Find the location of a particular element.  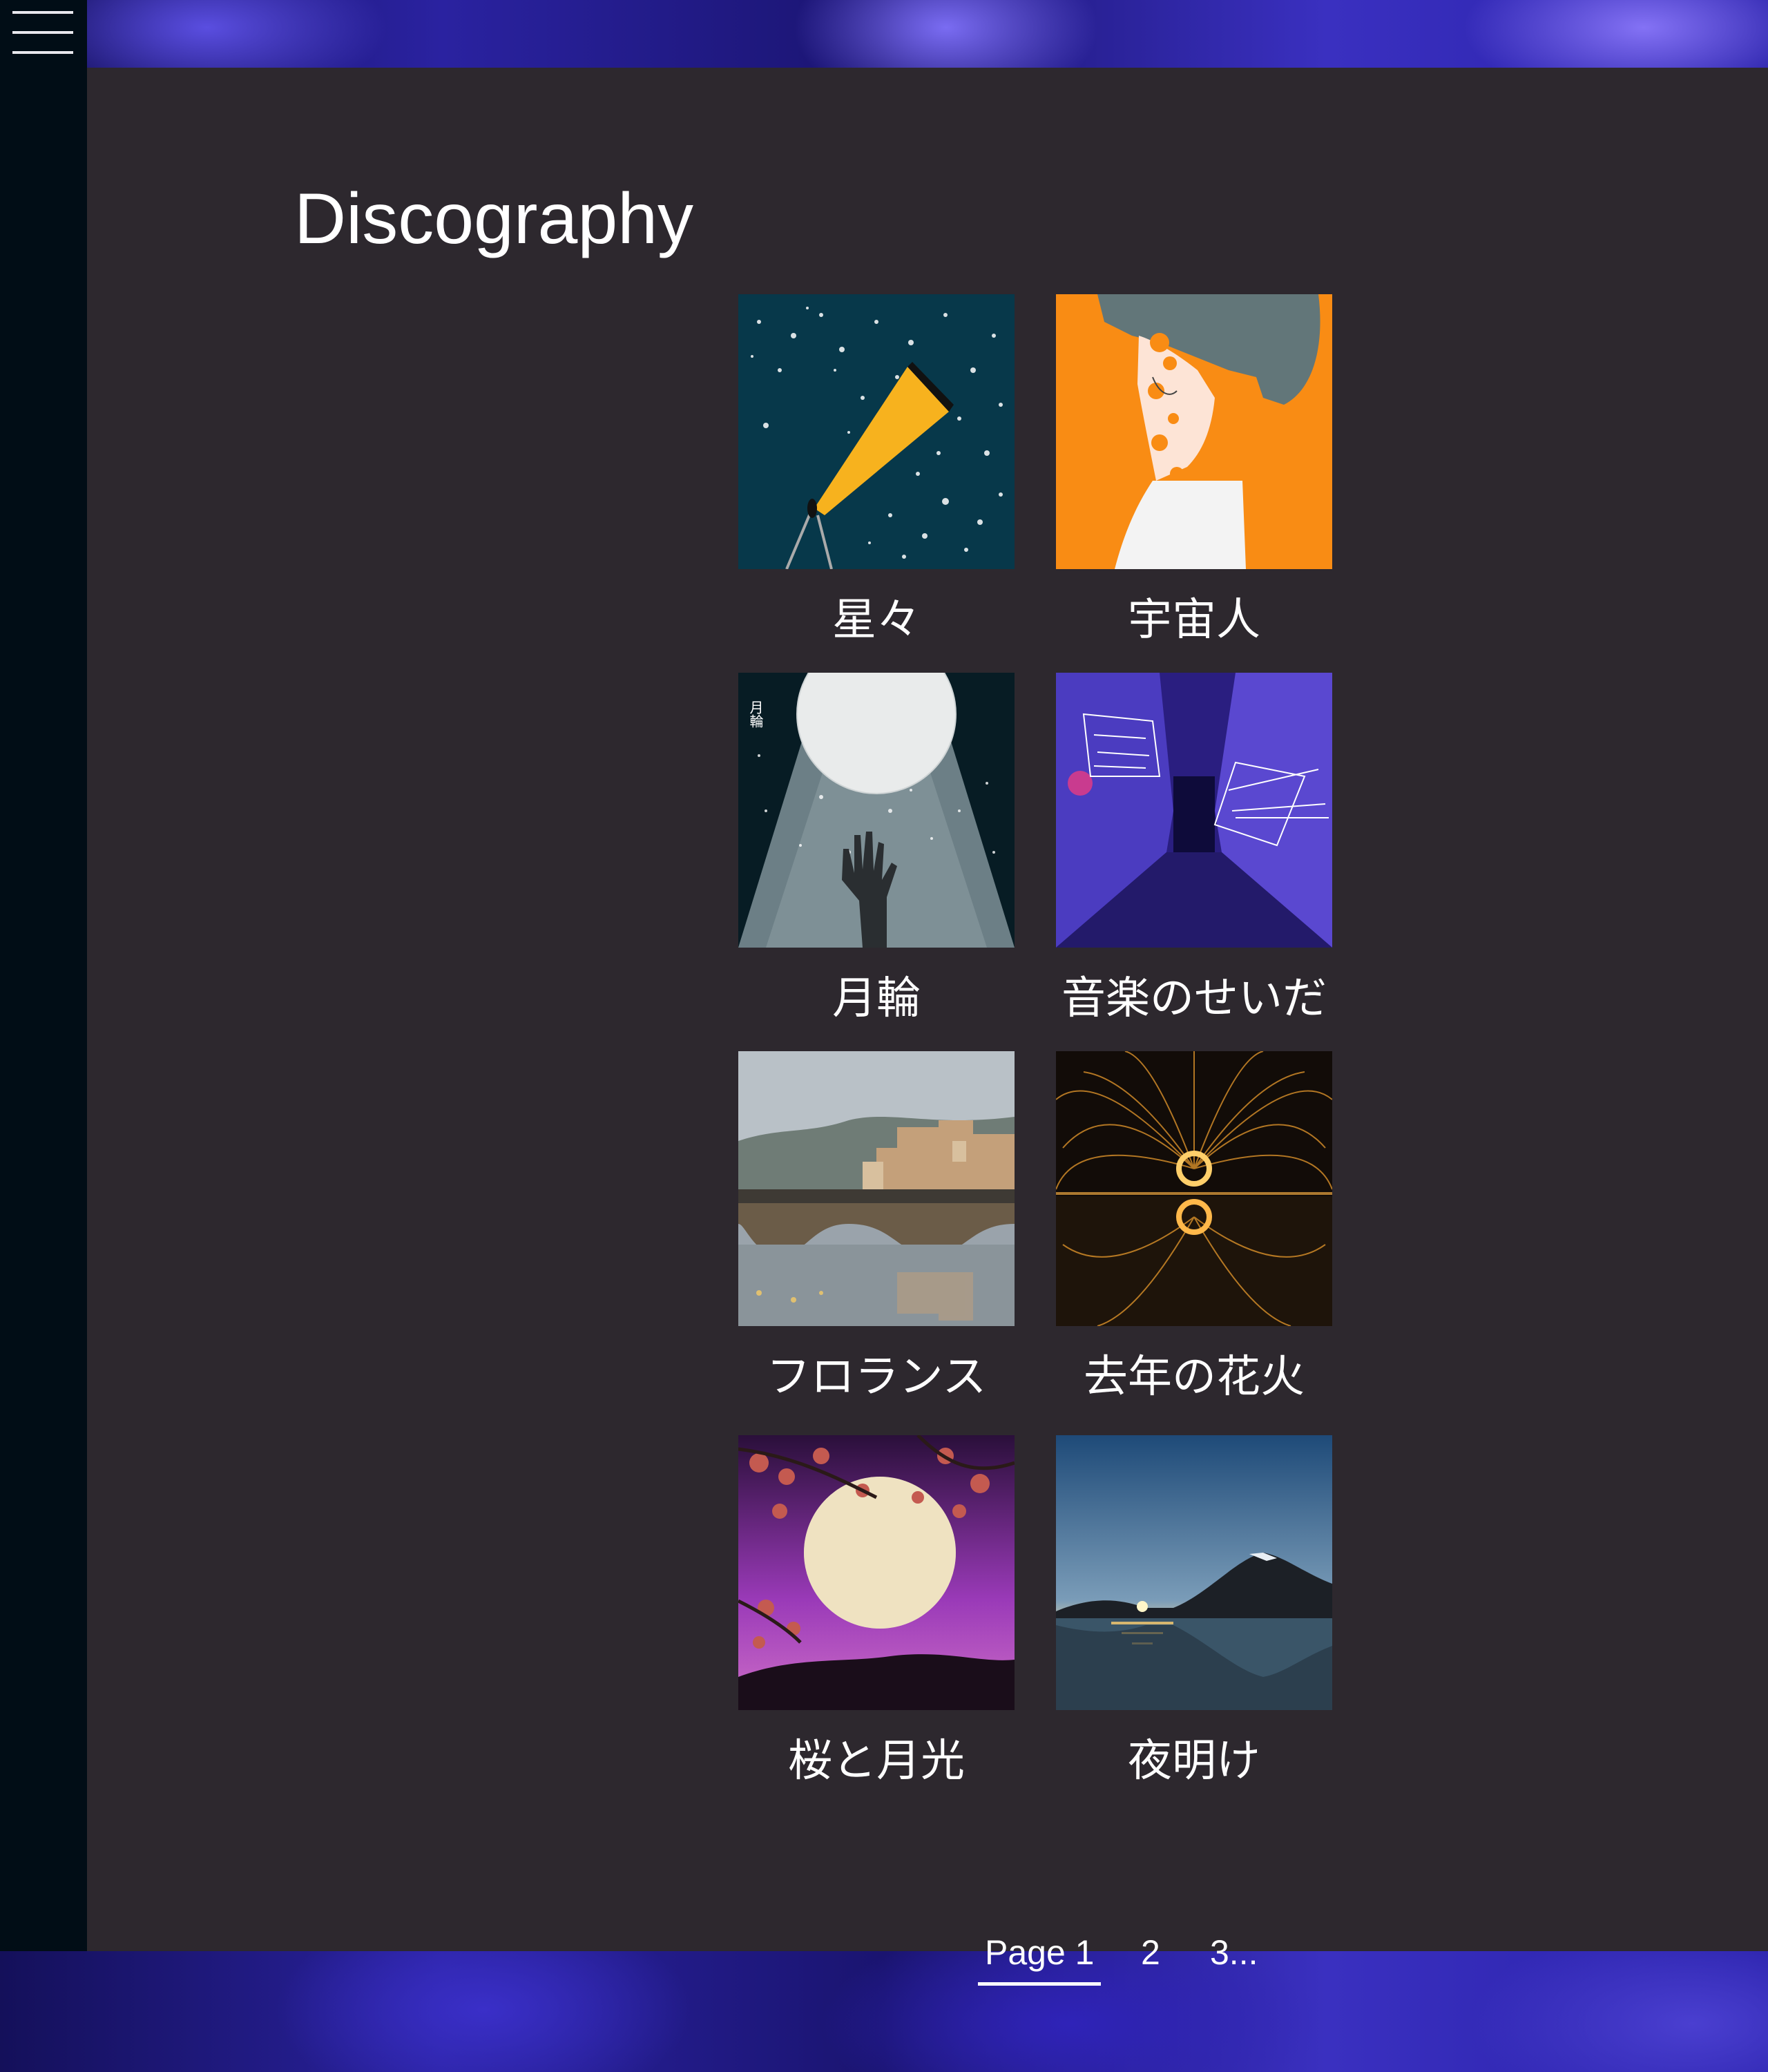

album-cover-ongaku-no-sei-da is located at coordinates (1194, 810).